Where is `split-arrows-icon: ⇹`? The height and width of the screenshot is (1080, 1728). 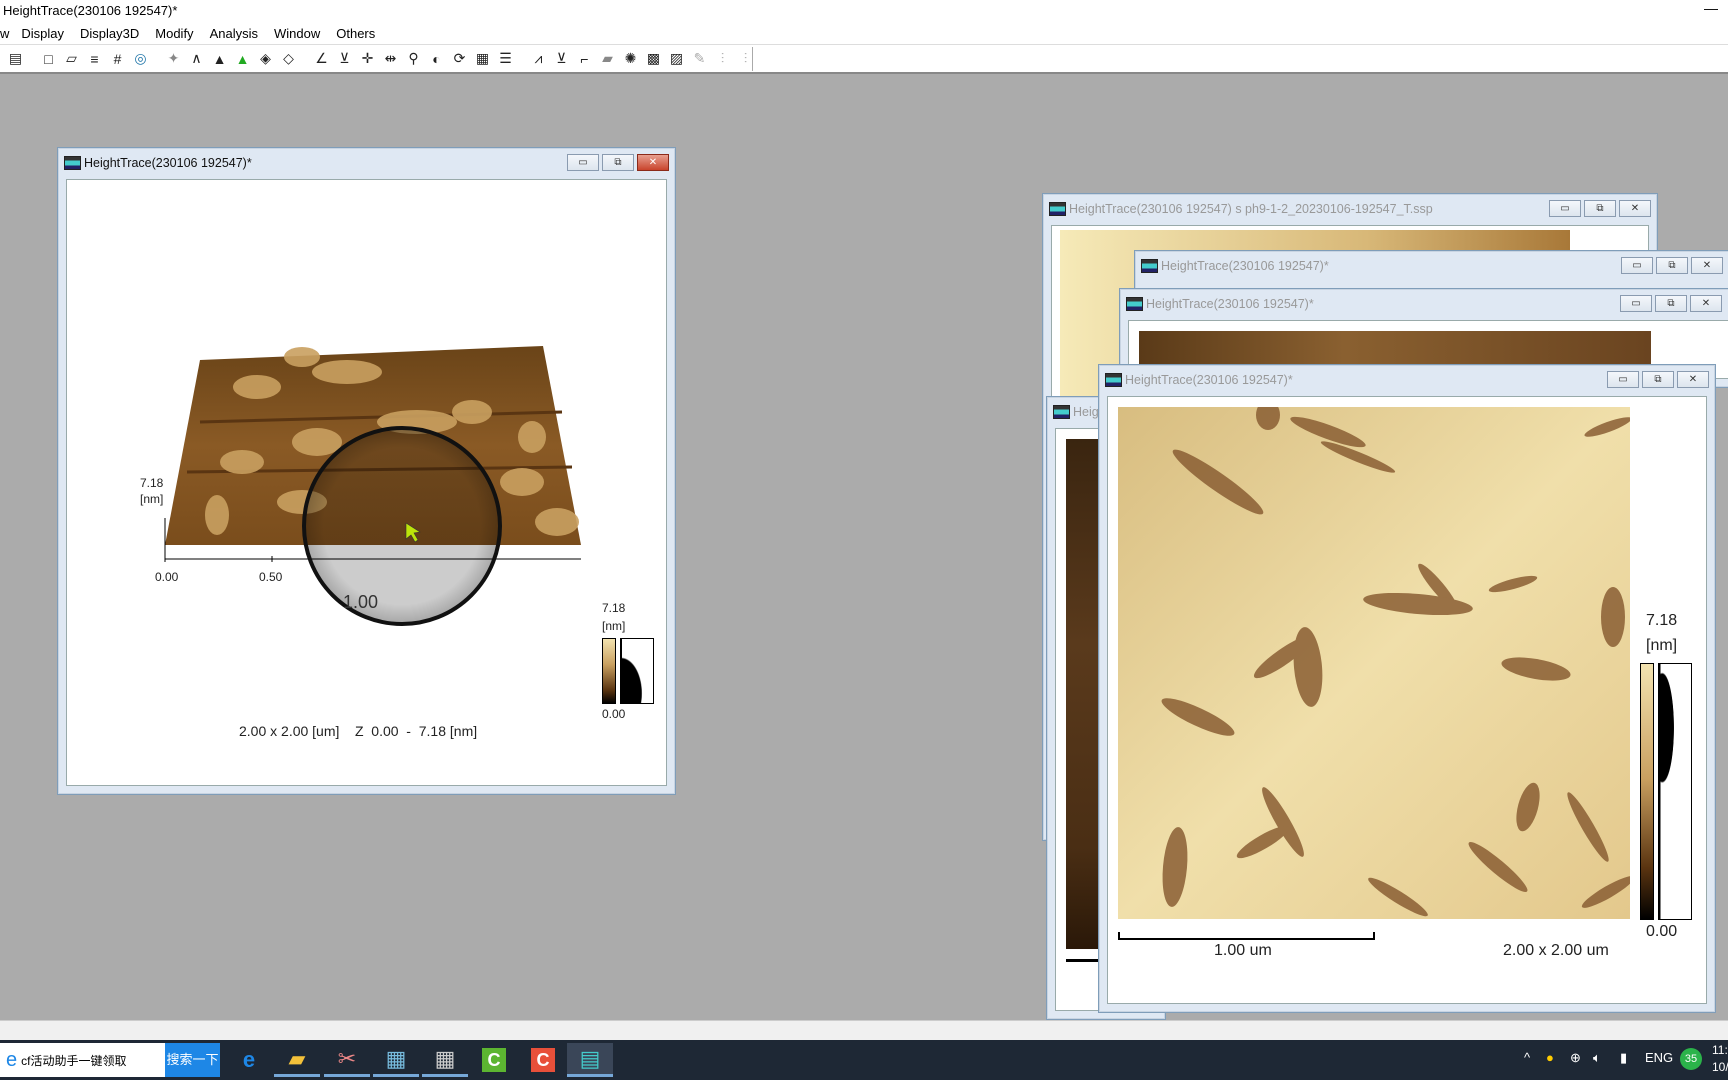 split-arrows-icon: ⇹ is located at coordinates (390, 58).